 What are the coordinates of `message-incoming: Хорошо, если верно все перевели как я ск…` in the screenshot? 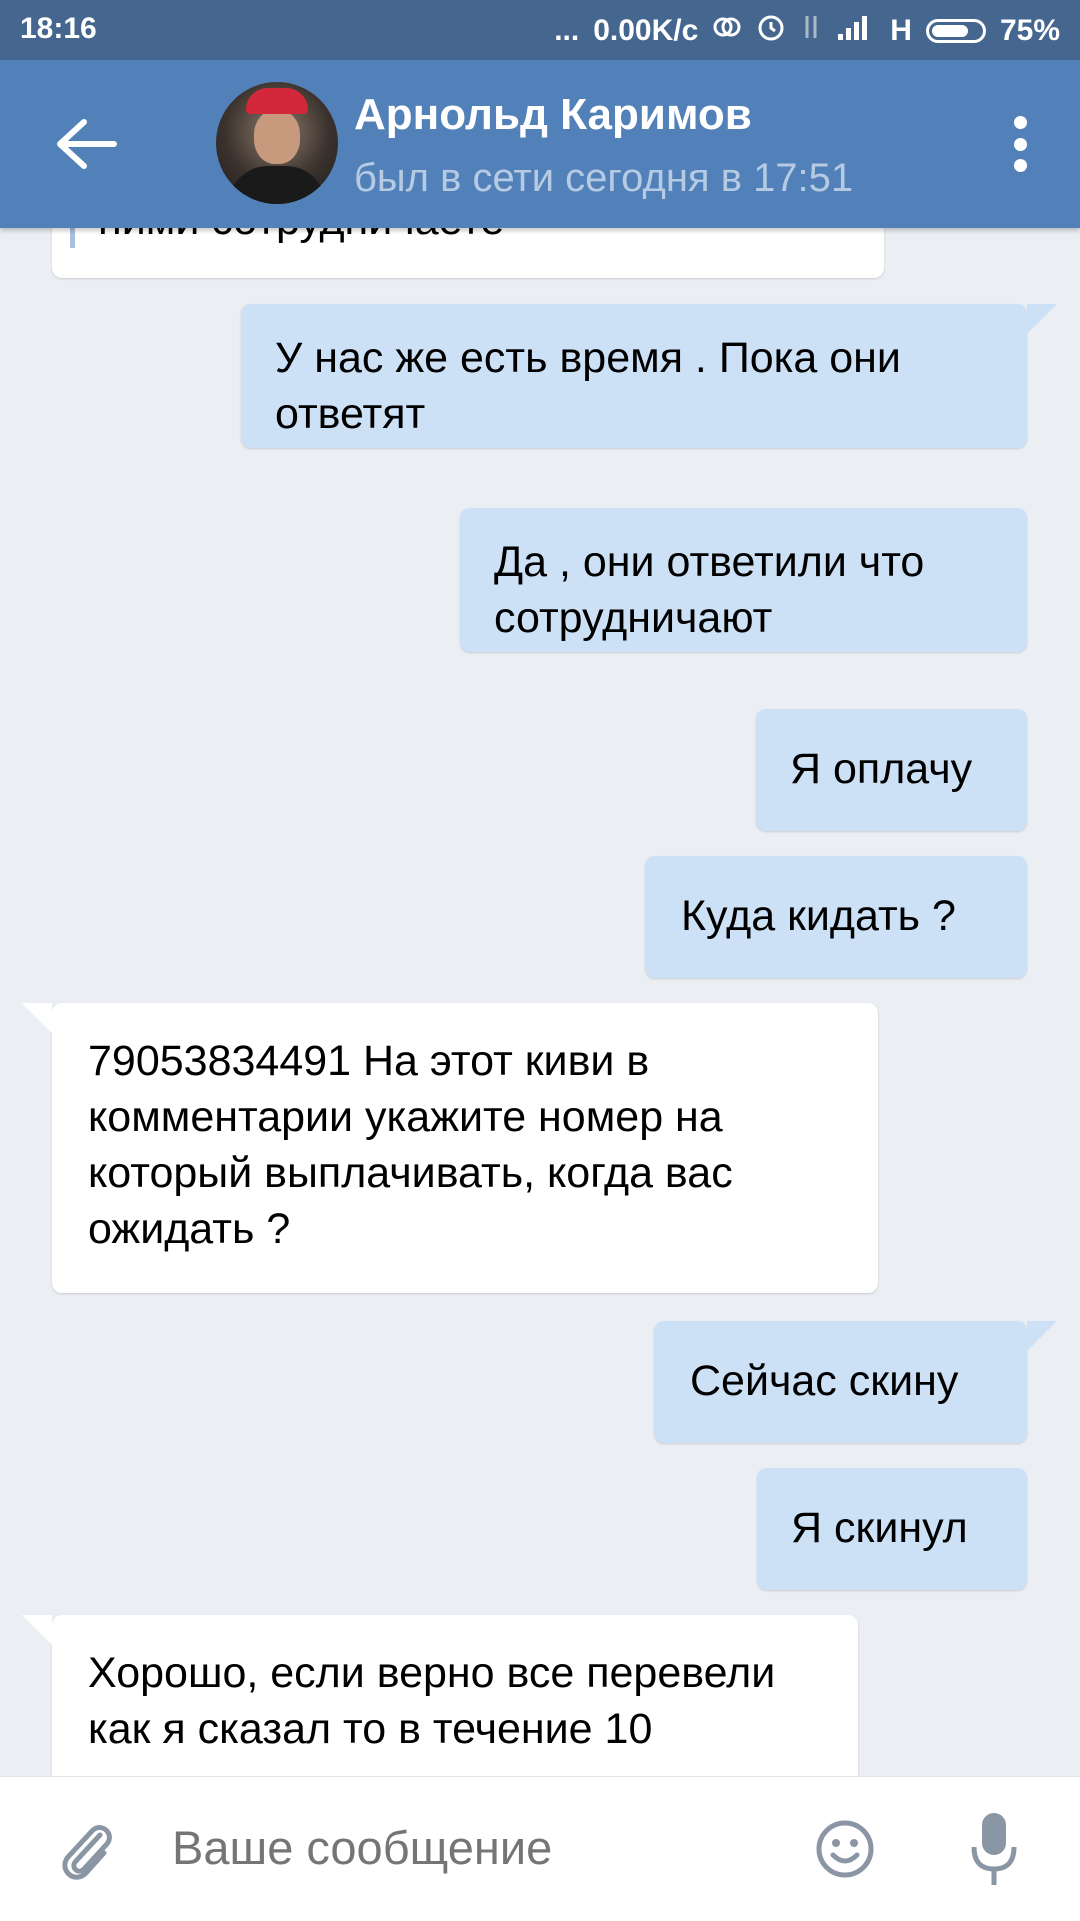 It's located at (440, 1695).